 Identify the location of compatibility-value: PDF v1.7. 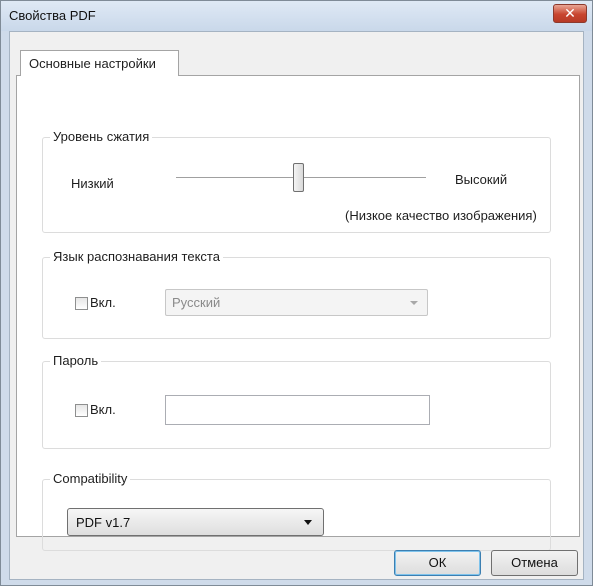
(103, 522).